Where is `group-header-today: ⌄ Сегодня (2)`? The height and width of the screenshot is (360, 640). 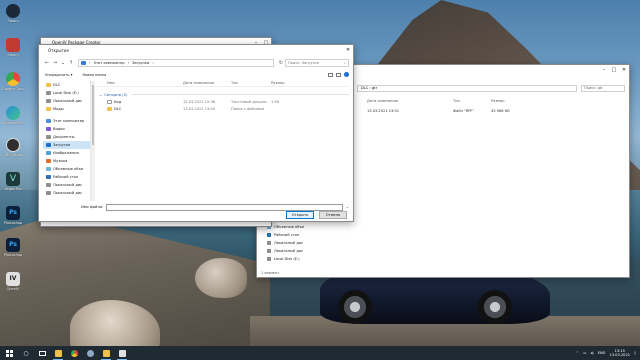 group-header-today: ⌄ Сегодня (2) is located at coordinates (223, 94).